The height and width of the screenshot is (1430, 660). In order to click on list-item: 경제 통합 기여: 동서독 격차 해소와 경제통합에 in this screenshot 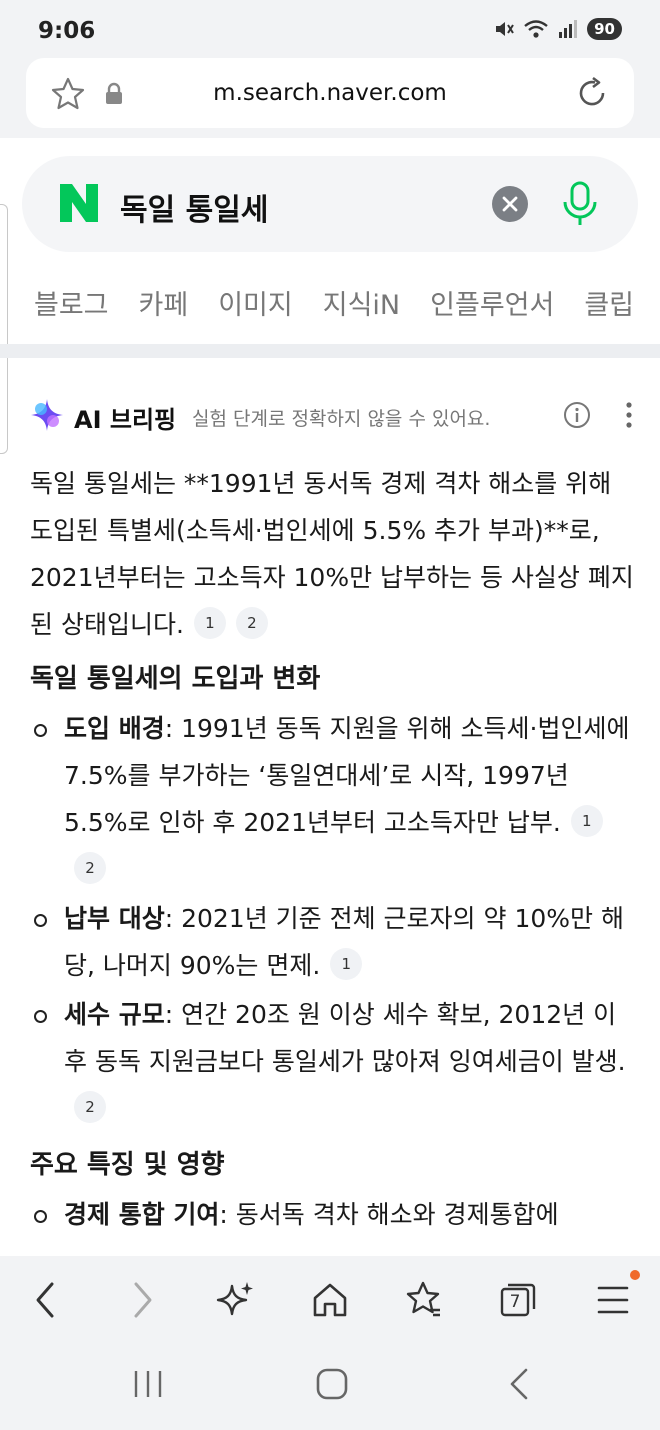, I will do `click(333, 1214)`.